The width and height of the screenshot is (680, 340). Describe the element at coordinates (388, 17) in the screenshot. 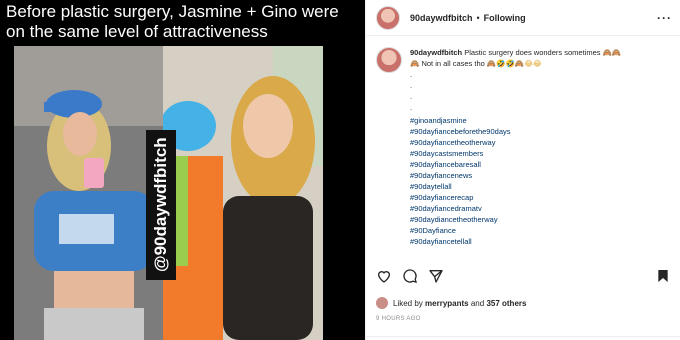

I see `avatar` at that location.